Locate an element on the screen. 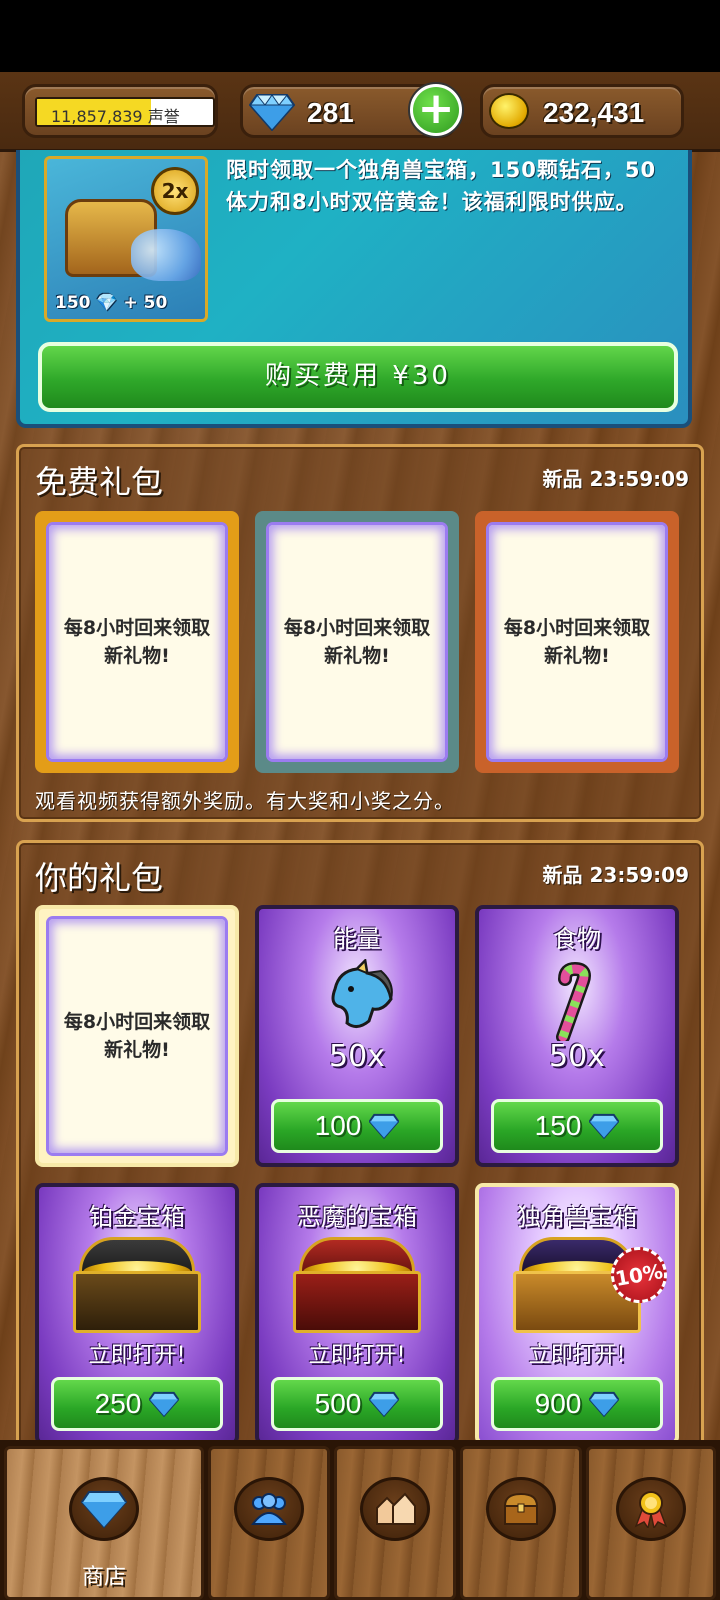 Image resolution: width=720 pixels, height=1600 pixels. reputation-text: 11,857,839 声誉 is located at coordinates (115, 116).